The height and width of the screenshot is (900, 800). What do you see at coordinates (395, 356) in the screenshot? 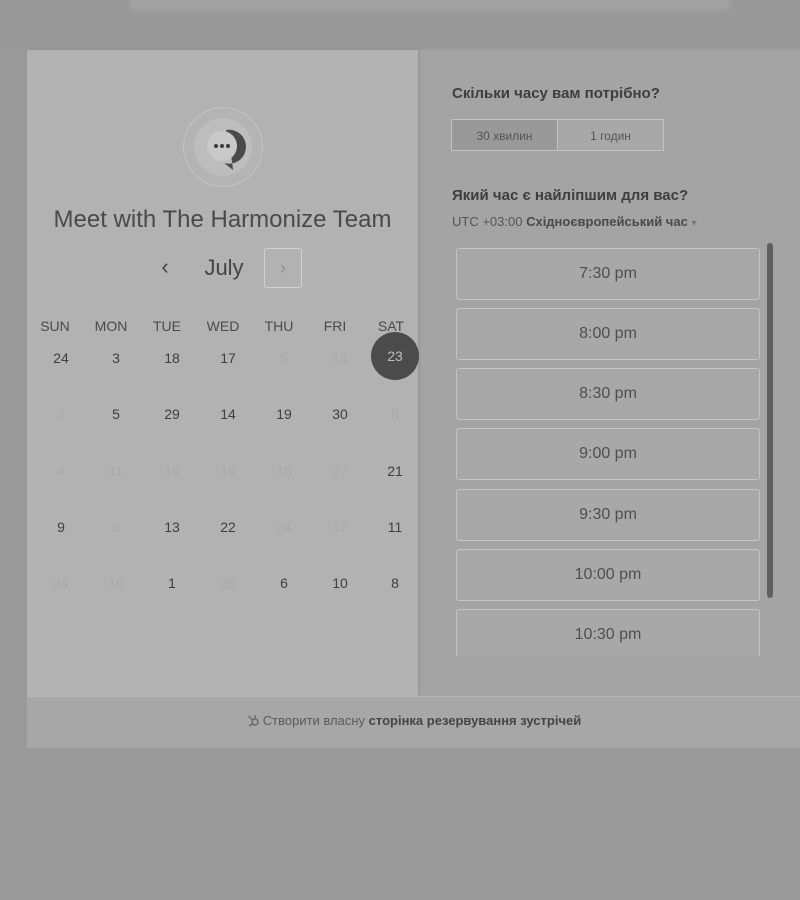
I see `calendar-day-selected: 23` at bounding box center [395, 356].